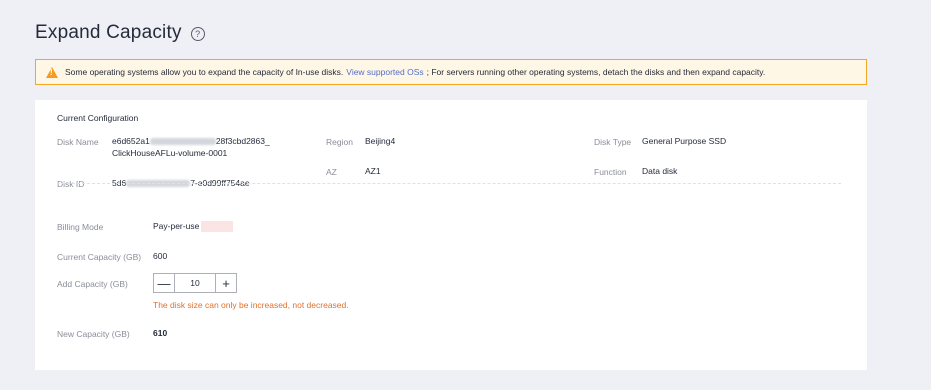  I want to click on billing-mode-value: Pay-per-use, so click(193, 226).